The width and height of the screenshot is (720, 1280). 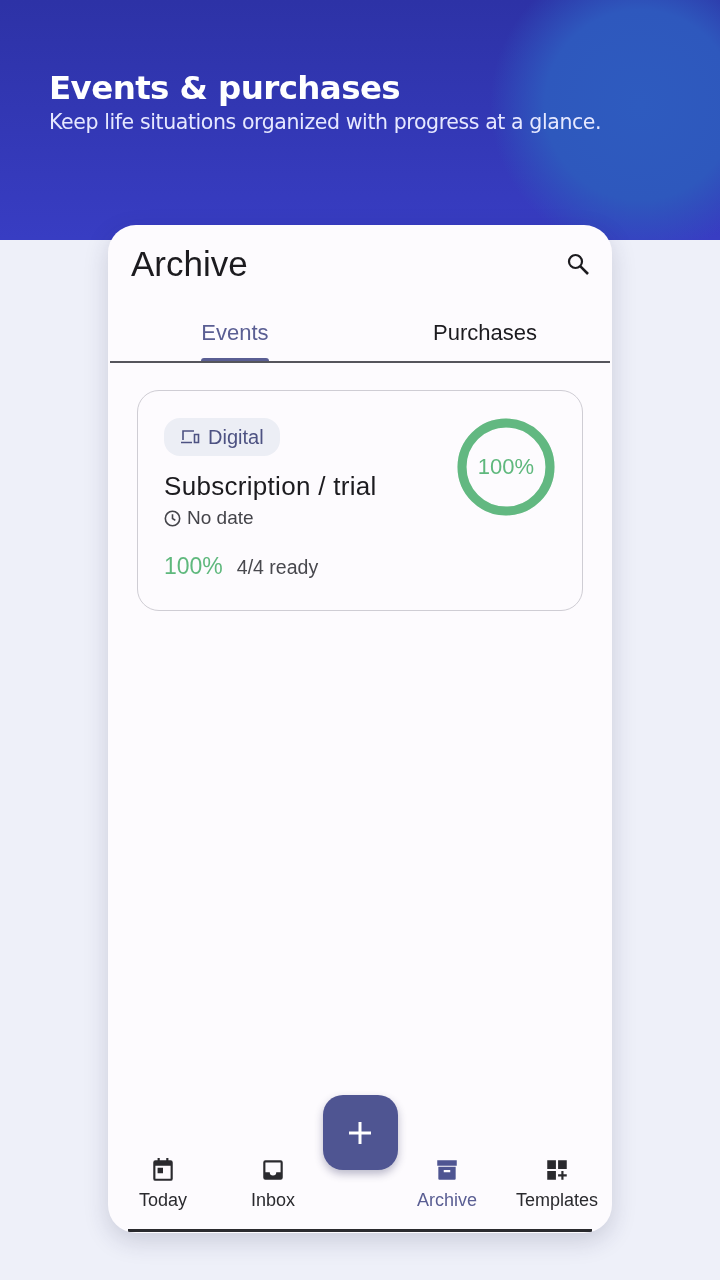 What do you see at coordinates (172, 518) in the screenshot?
I see `clock-icon` at bounding box center [172, 518].